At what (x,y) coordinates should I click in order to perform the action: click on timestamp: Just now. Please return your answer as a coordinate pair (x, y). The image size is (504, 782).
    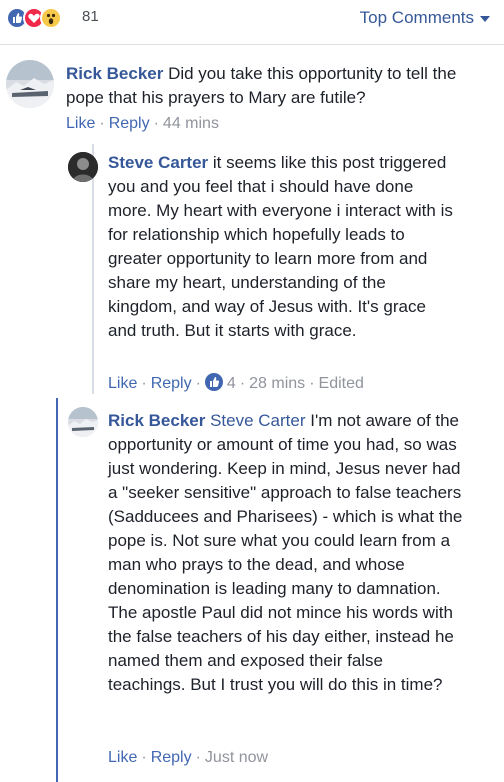
    Looking at the image, I should click on (236, 757).